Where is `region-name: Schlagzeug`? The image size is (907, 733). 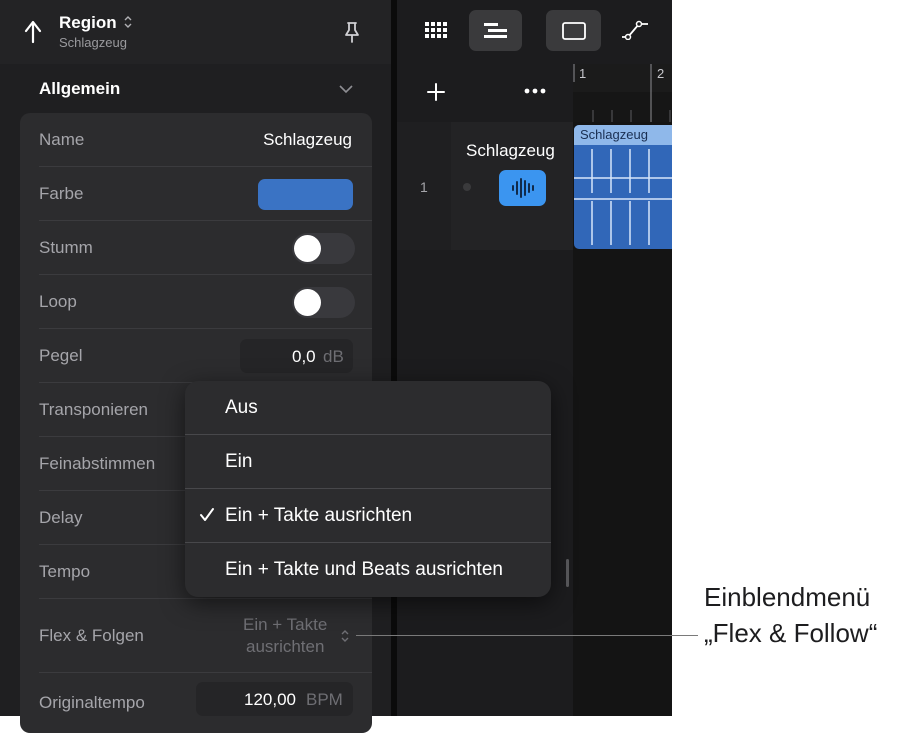 region-name: Schlagzeug is located at coordinates (614, 134).